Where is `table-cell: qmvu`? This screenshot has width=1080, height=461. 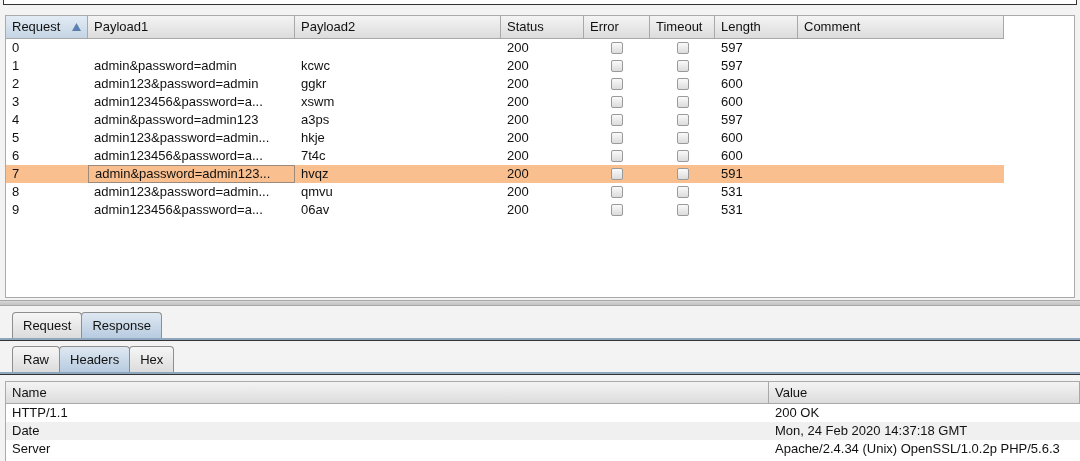 table-cell: qmvu is located at coordinates (317, 192).